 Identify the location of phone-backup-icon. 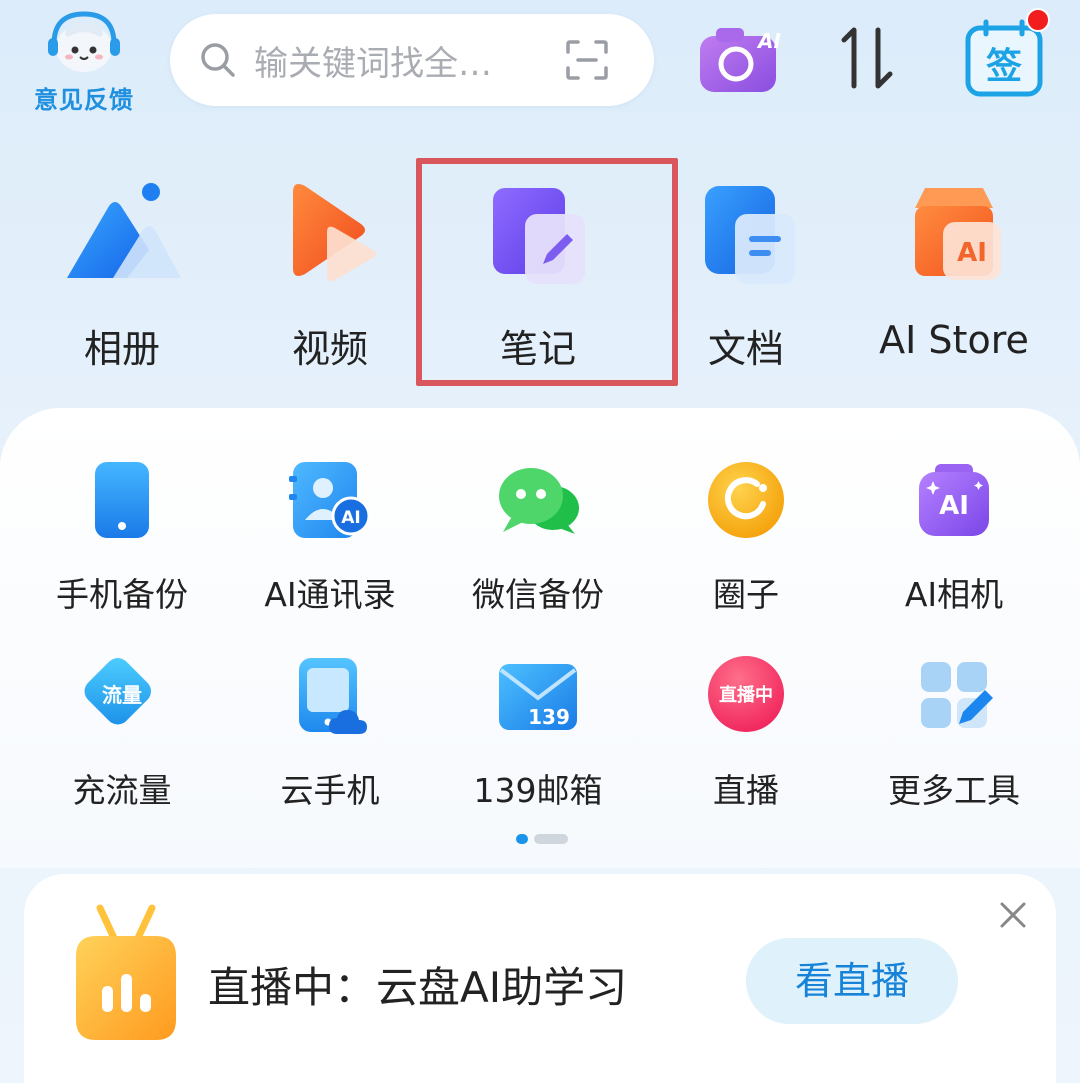
(122, 500).